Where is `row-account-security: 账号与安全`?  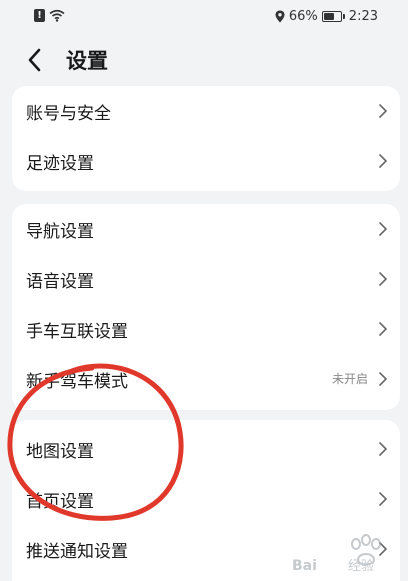
row-account-security: 账号与安全 is located at coordinates (206, 111).